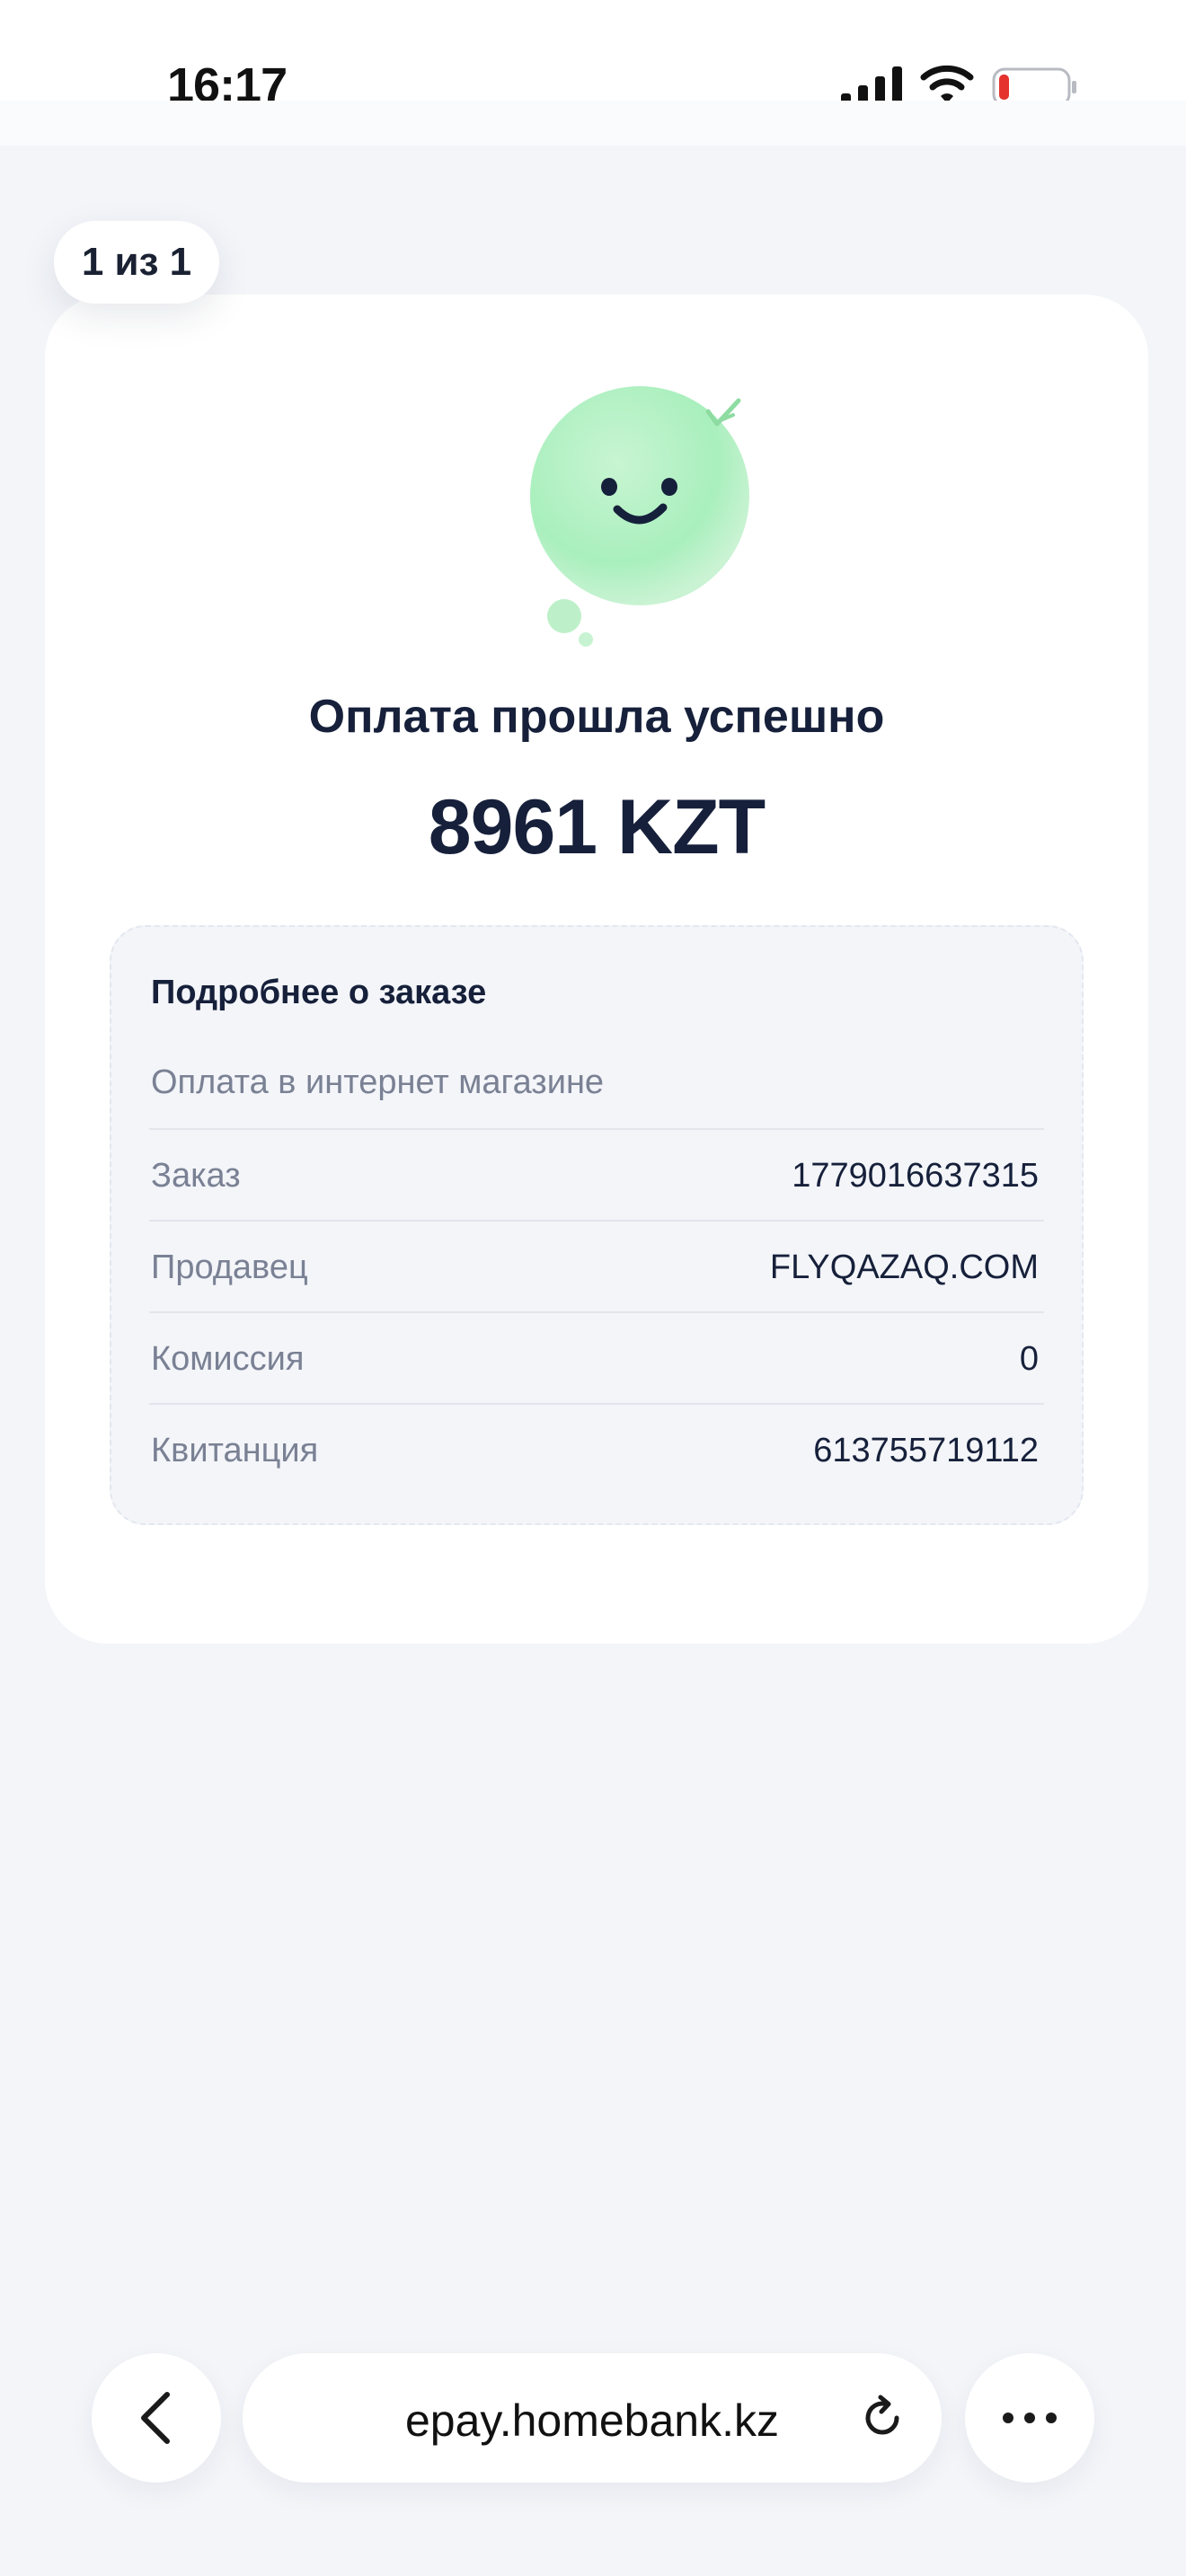 This screenshot has height=2576, width=1186. I want to click on payment-amount: 8961 KZT, so click(597, 827).